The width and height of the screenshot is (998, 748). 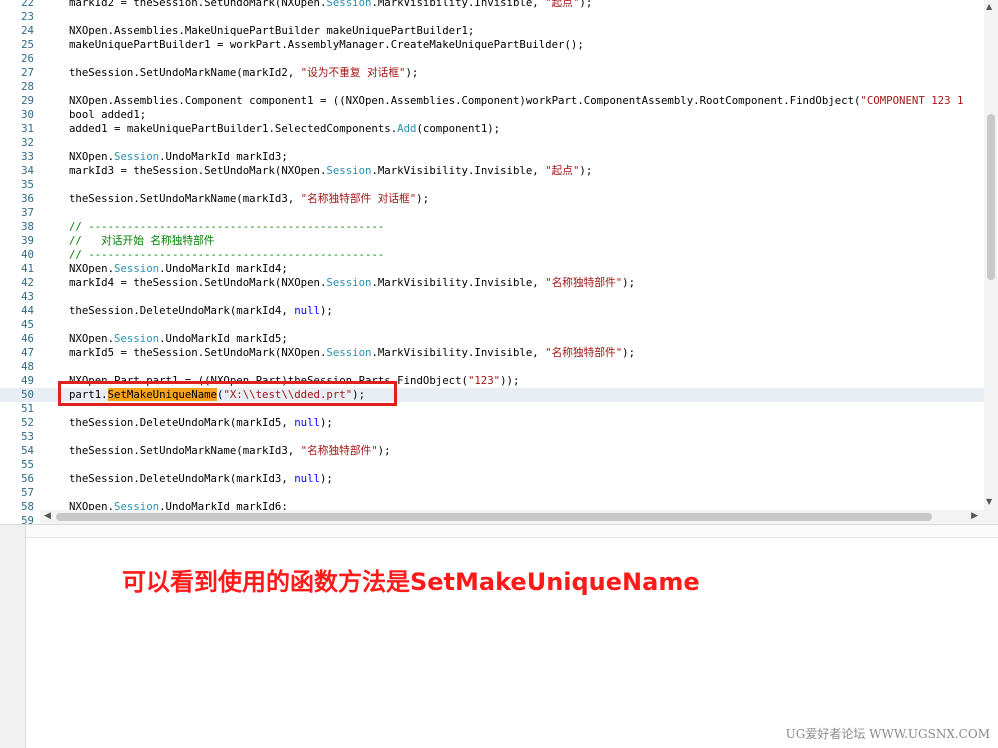 I want to click on line-number: 26, so click(x=27, y=58).